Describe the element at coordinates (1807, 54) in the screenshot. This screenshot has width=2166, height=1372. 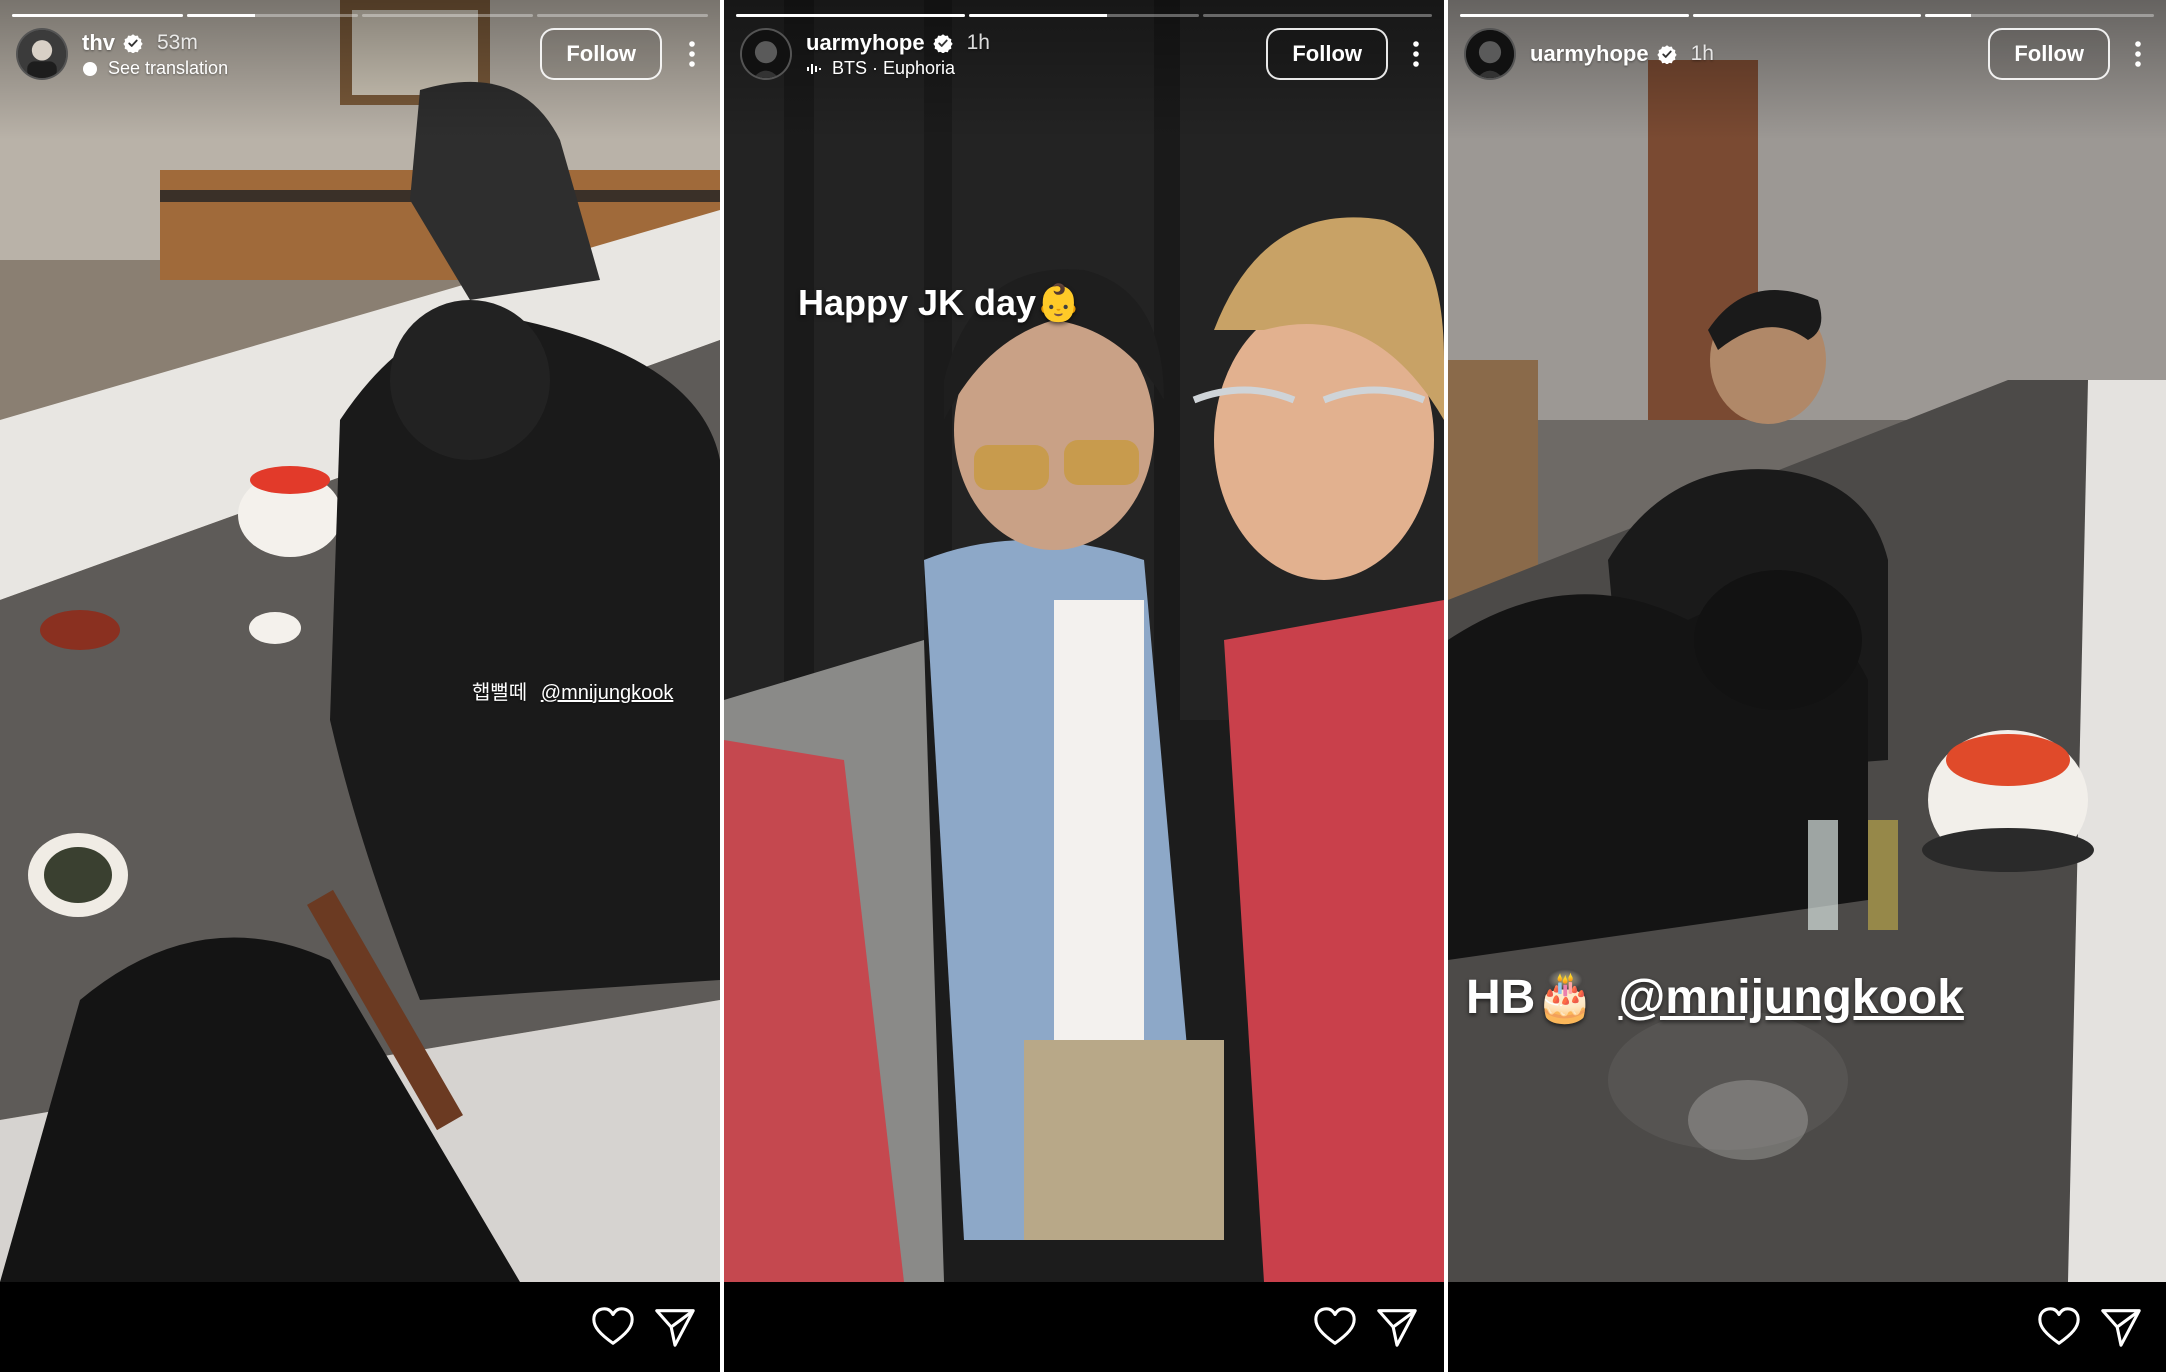
I see `story-header: uarmyhope 1h Follow` at that location.